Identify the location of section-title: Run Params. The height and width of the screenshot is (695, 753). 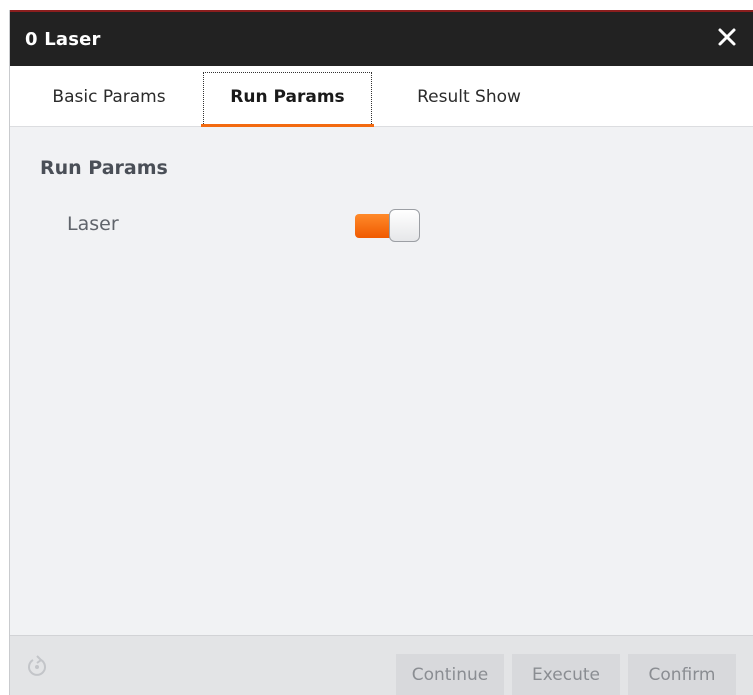
(104, 168).